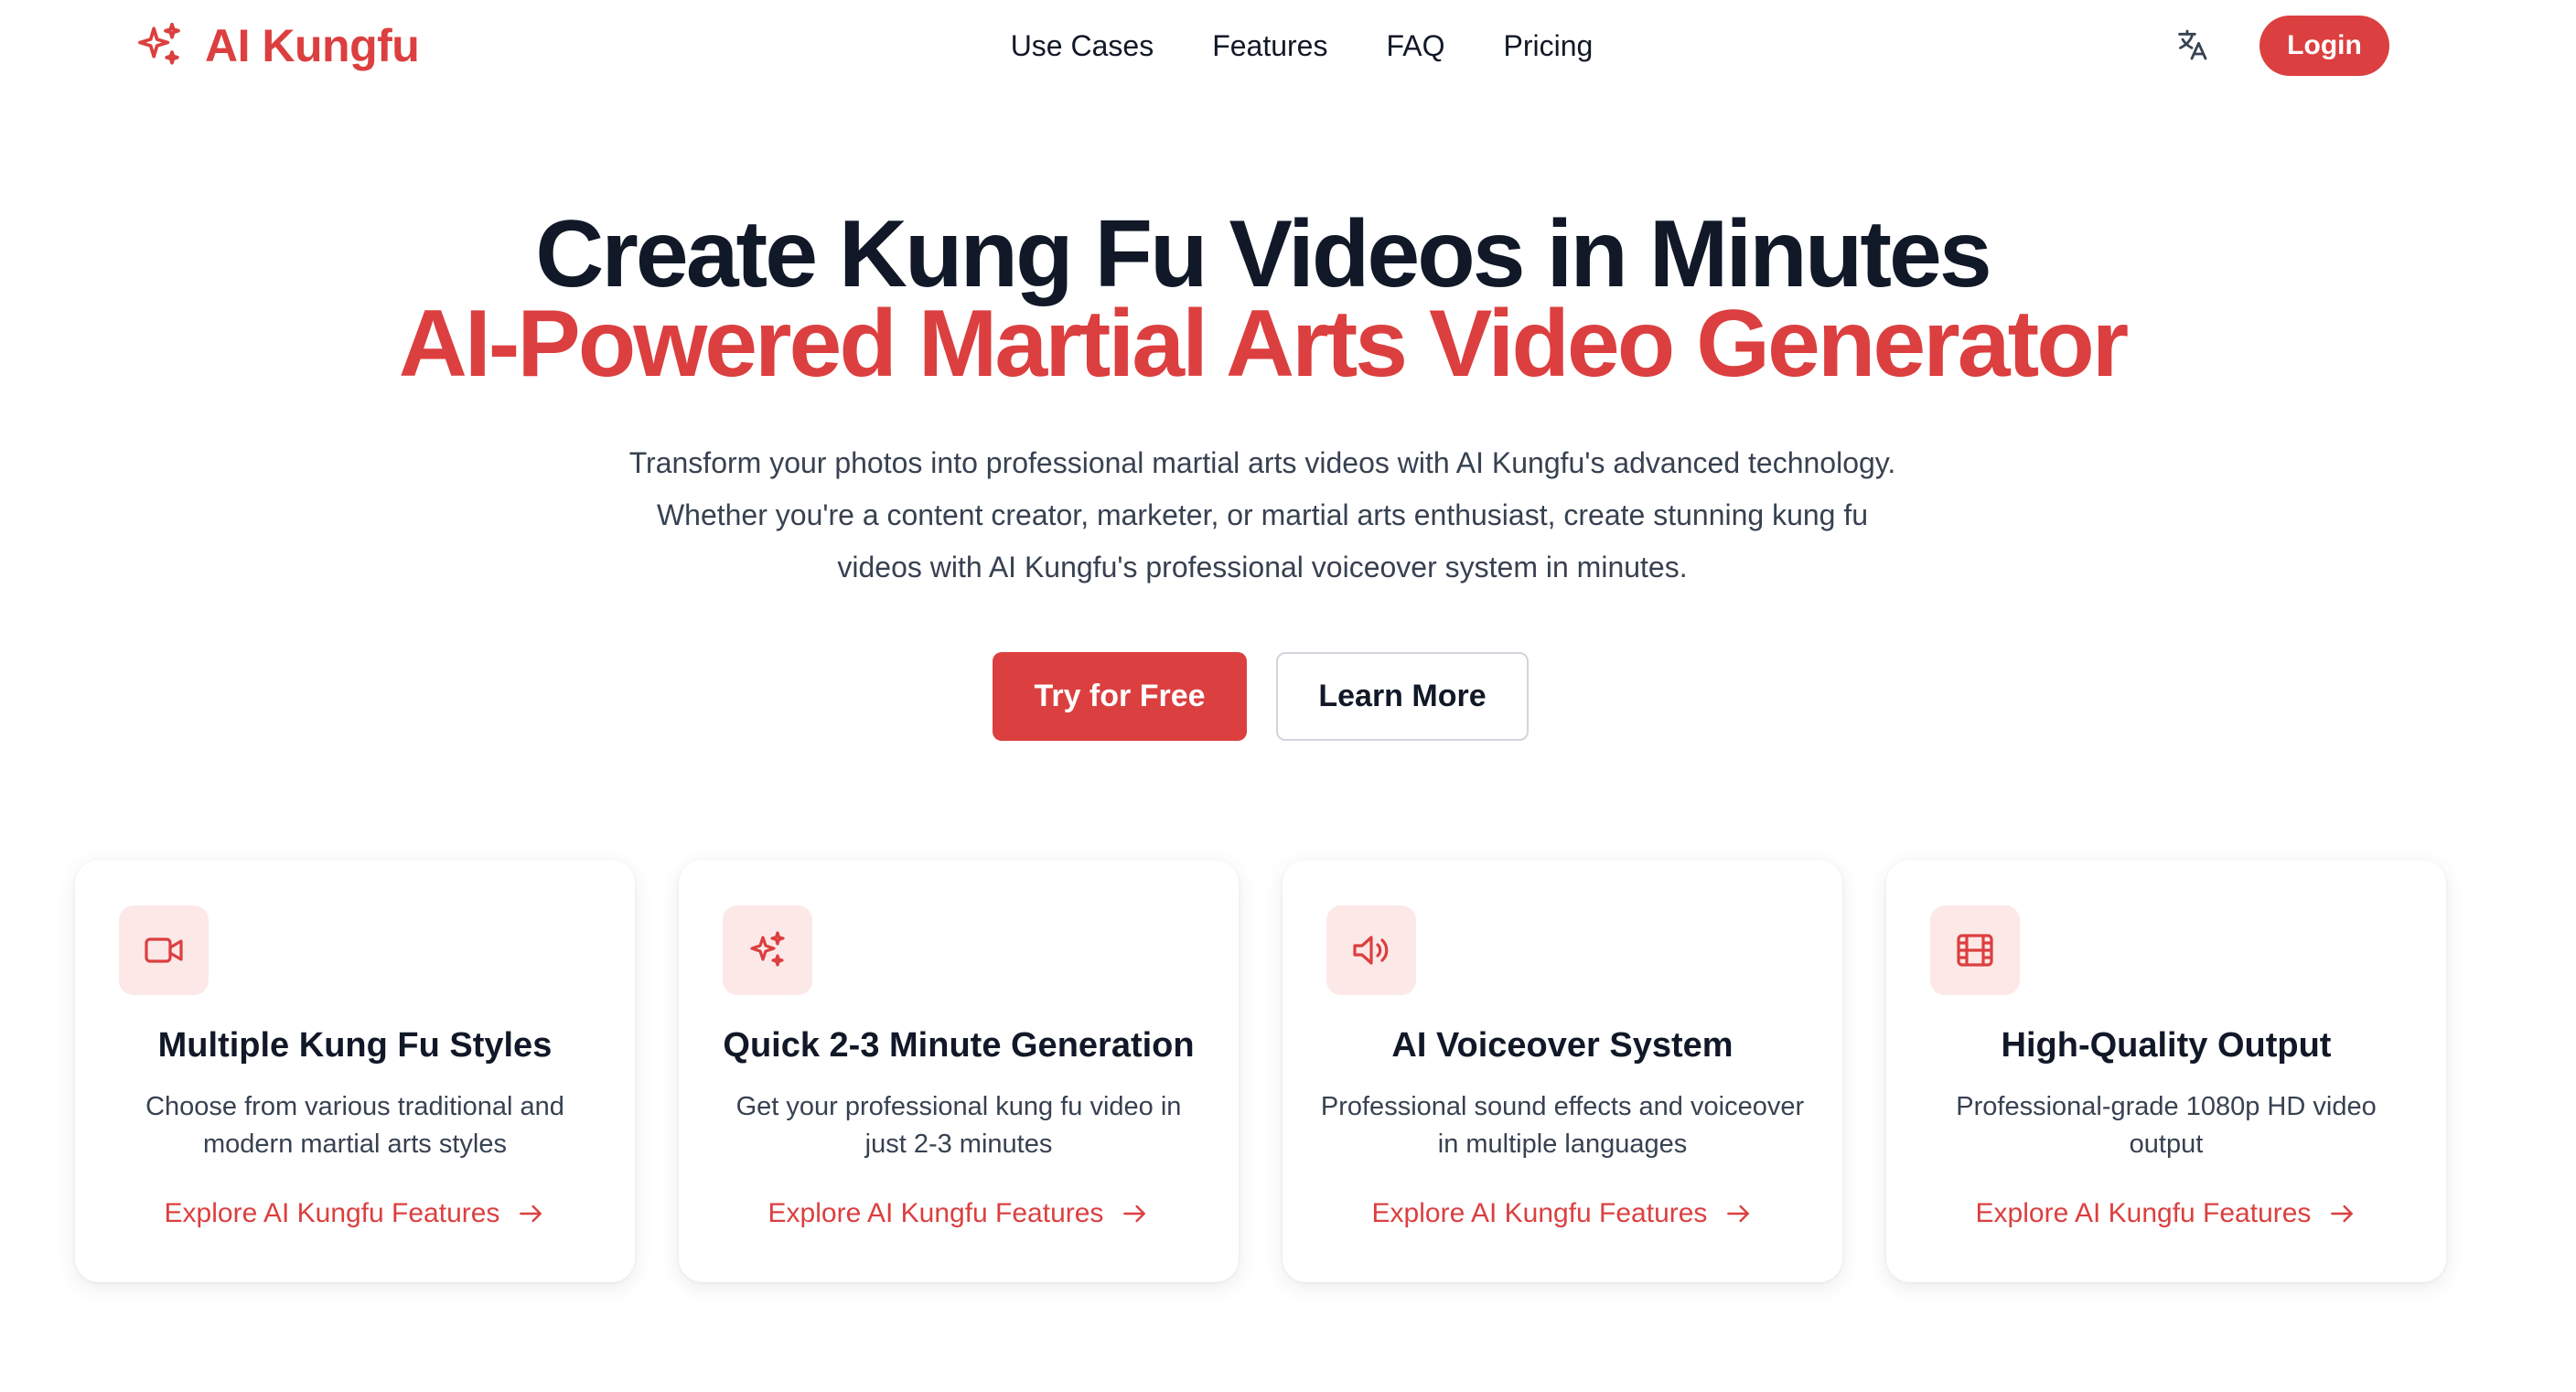 This screenshot has width=2576, height=1392. Describe the element at coordinates (1402, 697) in the screenshot. I see `learn-more-button: Learn More` at that location.